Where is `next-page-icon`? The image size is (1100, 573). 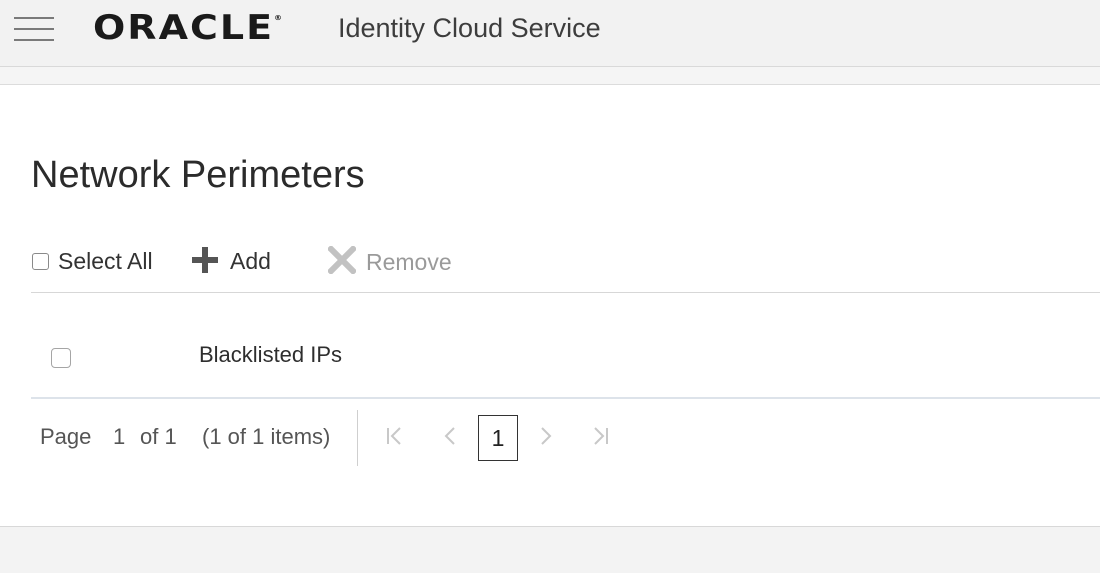 next-page-icon is located at coordinates (546, 436).